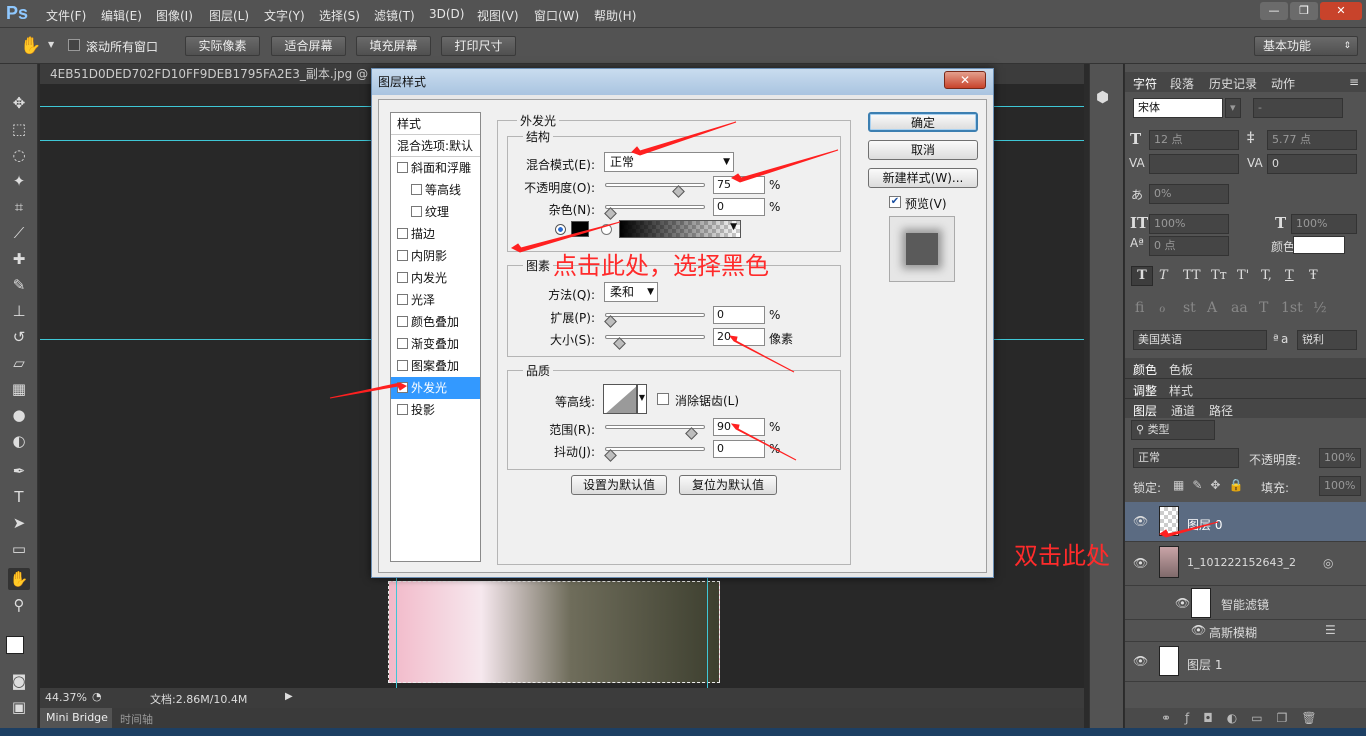 The height and width of the screenshot is (736, 1366). Describe the element at coordinates (1173, 430) in the screenshot. I see `layer-filter-select: ⚲ 类型` at that location.